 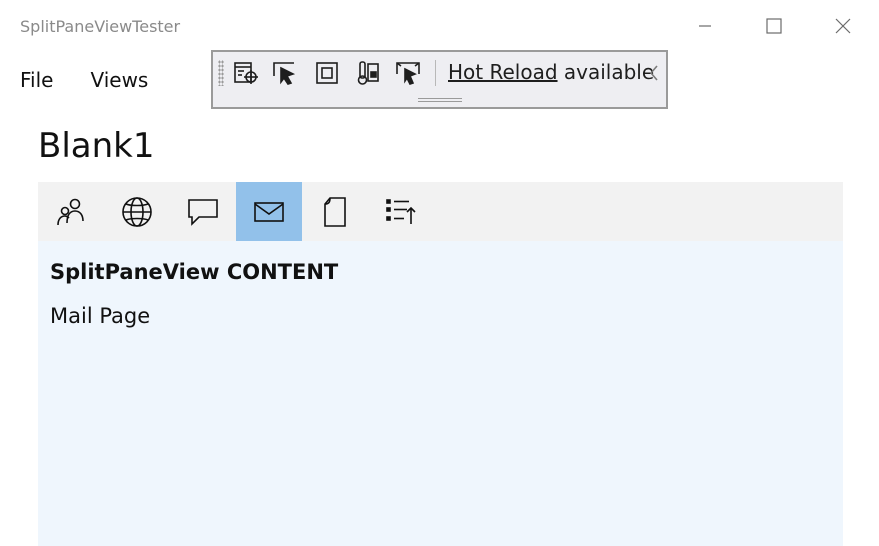 I want to click on people-icon, so click(x=70, y=211).